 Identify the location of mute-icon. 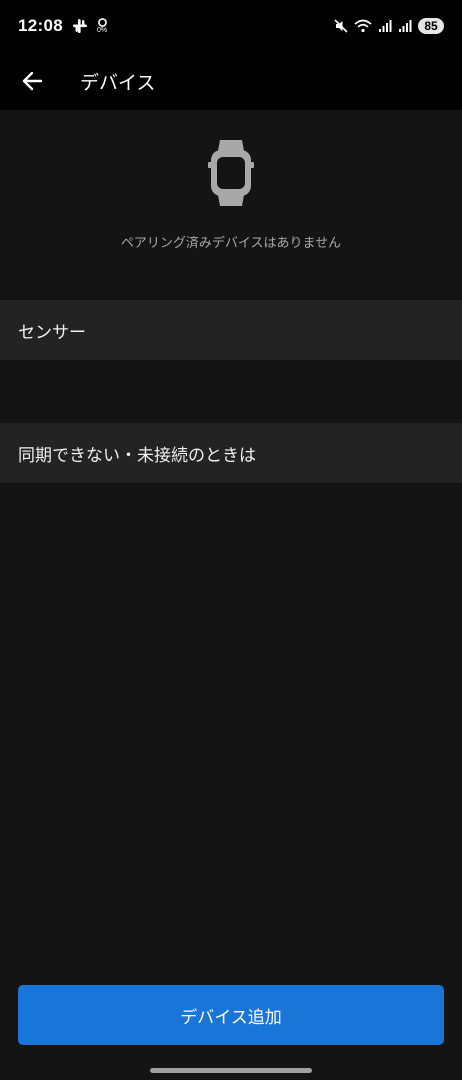
(341, 26).